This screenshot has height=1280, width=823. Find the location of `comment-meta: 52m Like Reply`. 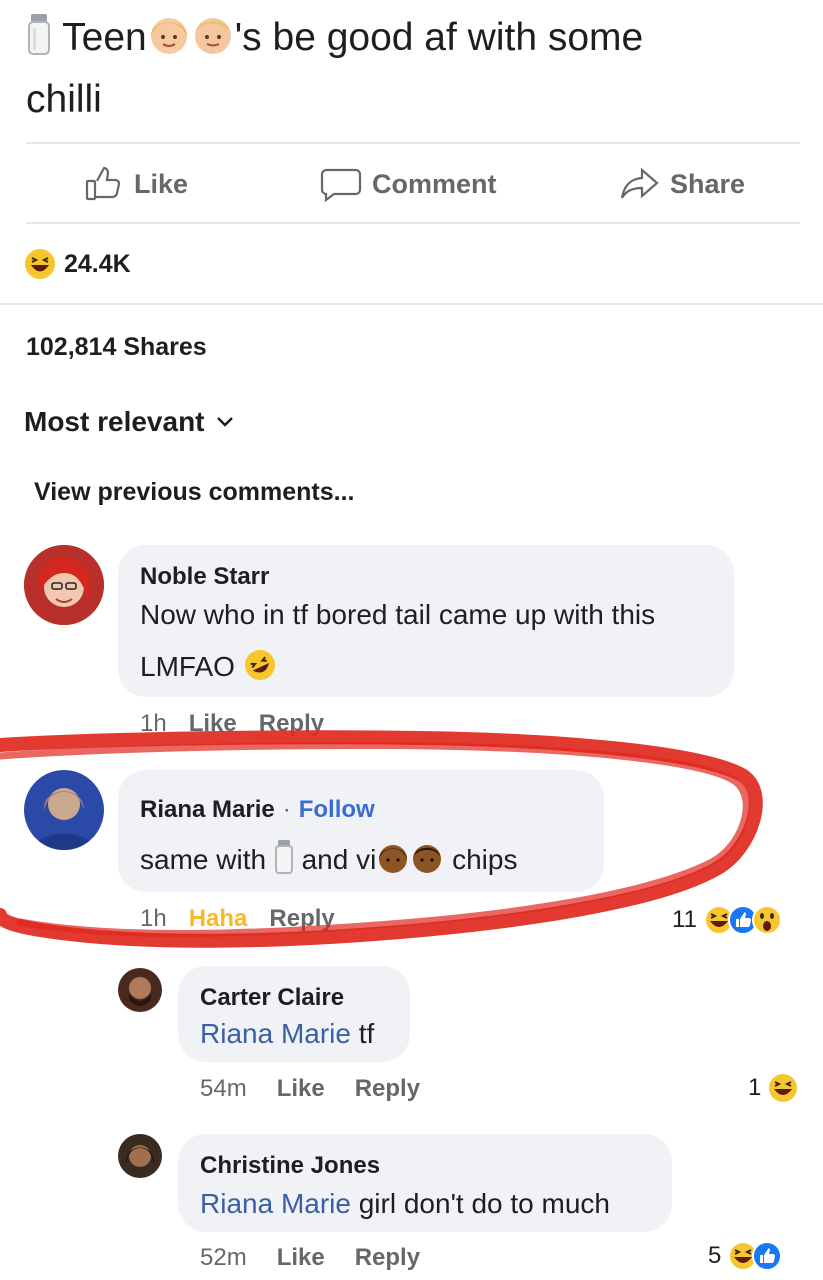

comment-meta: 52m Like Reply is located at coordinates (310, 1258).